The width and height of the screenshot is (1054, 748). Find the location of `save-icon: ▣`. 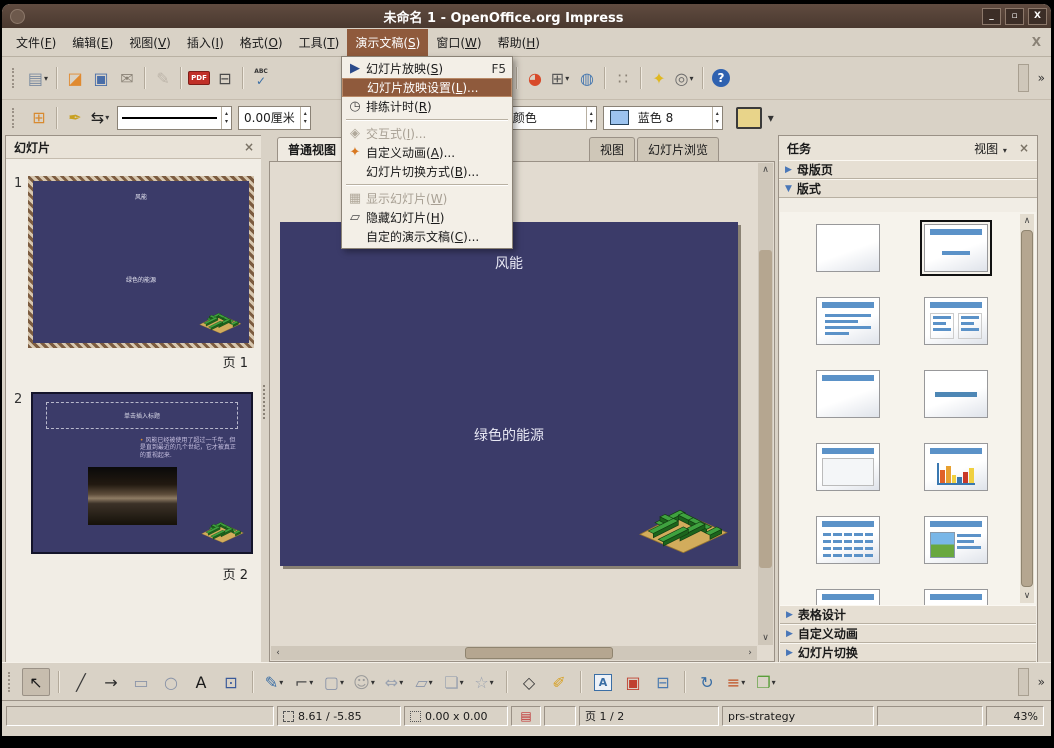

save-icon: ▣ is located at coordinates (101, 78).